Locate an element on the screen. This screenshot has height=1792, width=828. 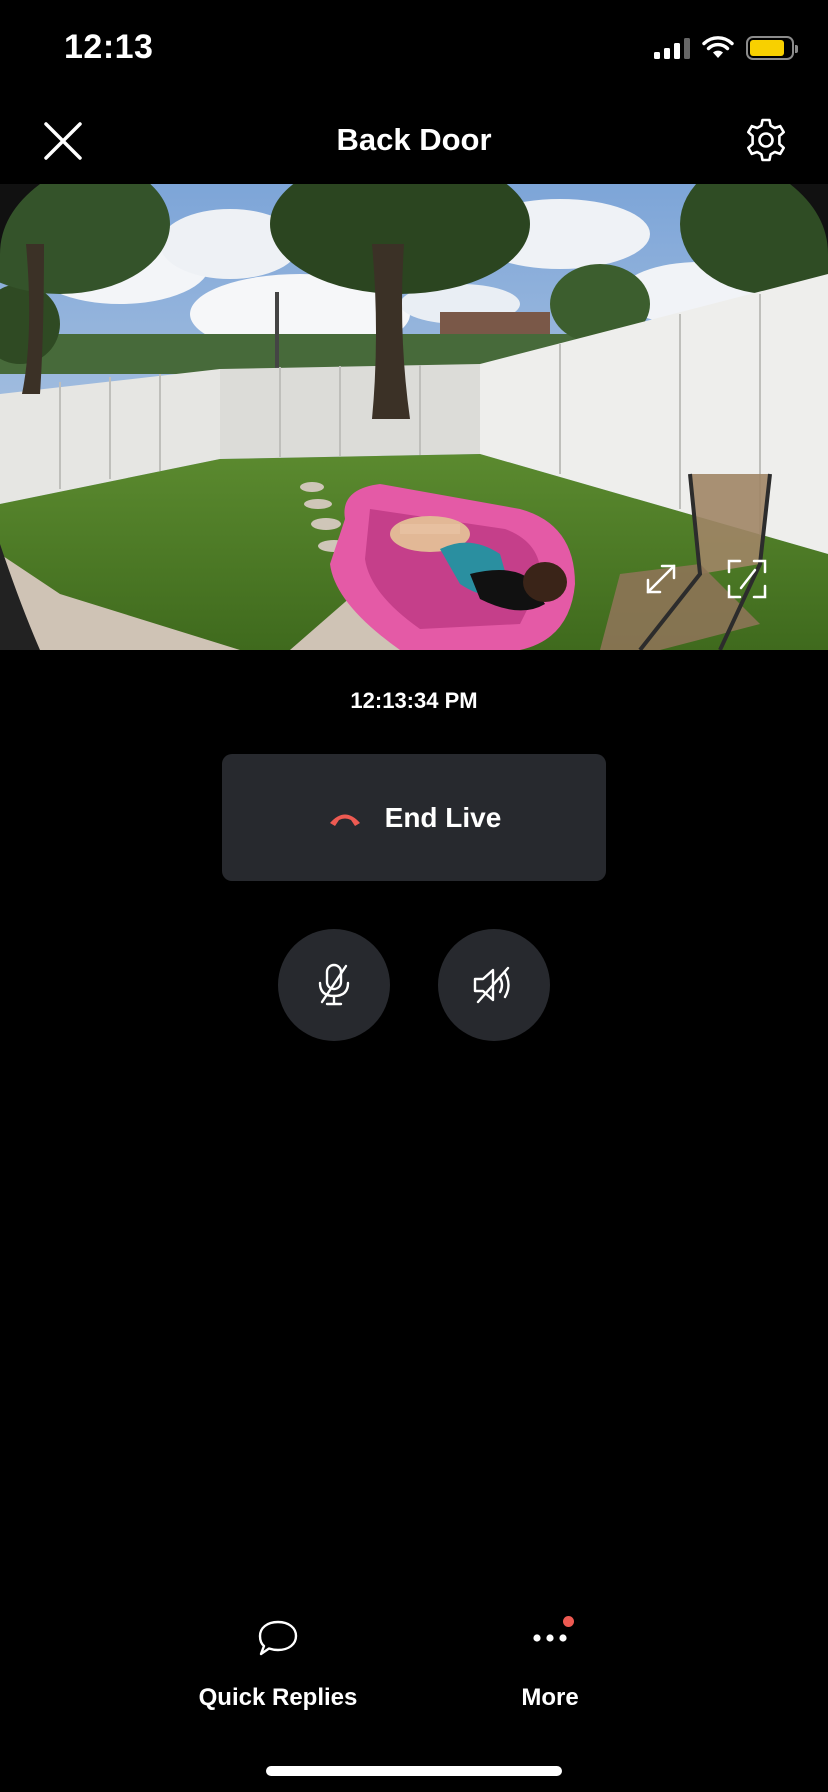
notification-badge is located at coordinates (568, 1621).